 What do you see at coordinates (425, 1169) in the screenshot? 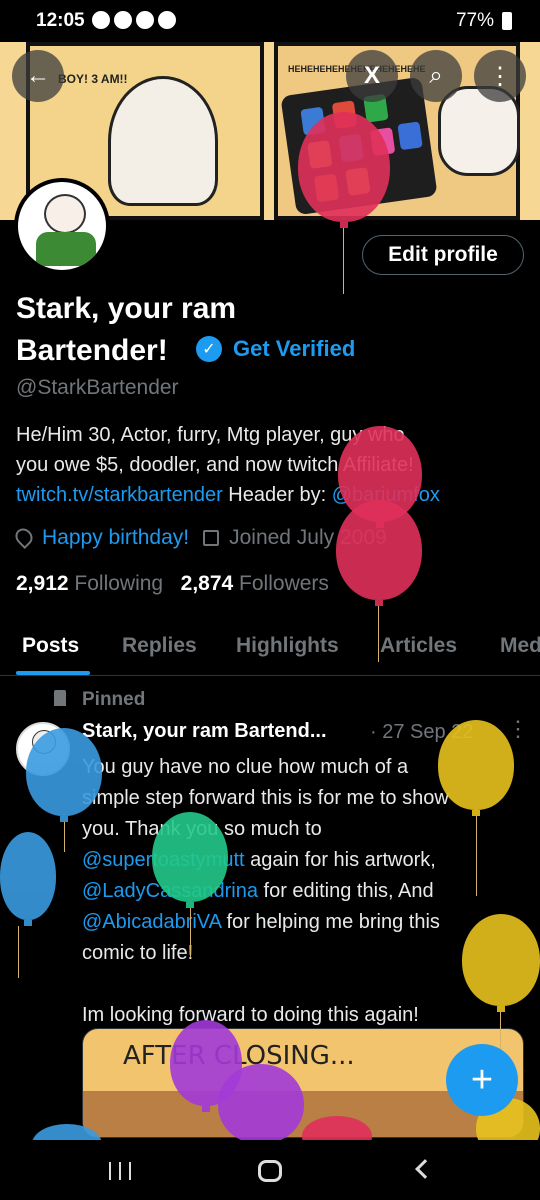
I see `back-icon` at bounding box center [425, 1169].